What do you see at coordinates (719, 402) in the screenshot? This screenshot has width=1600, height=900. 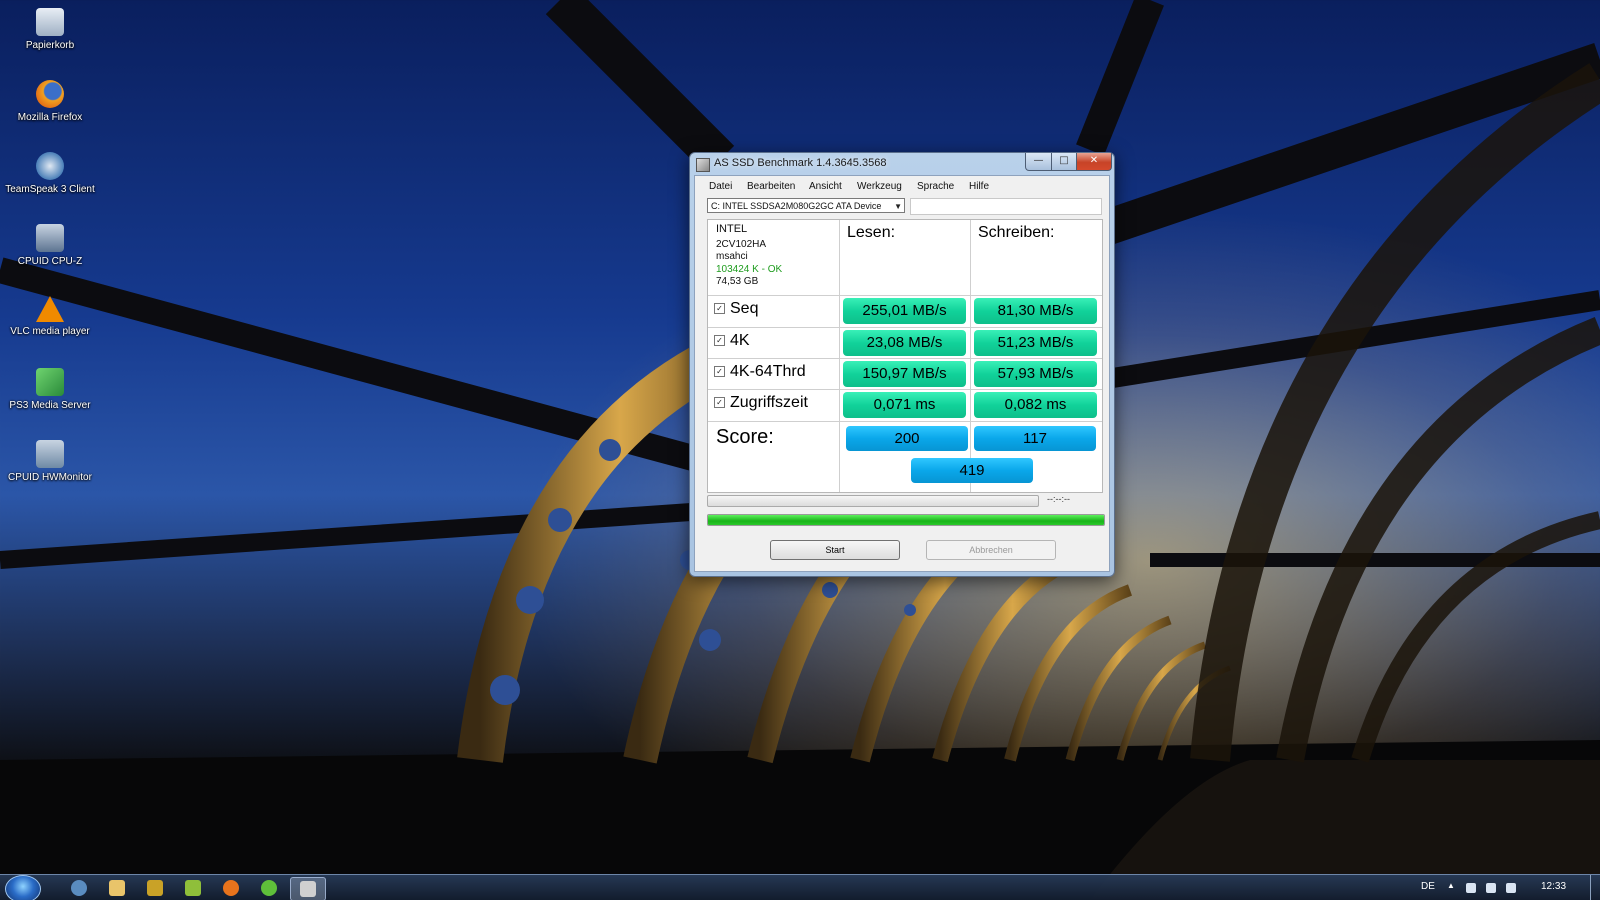 I see `access-time-checkbox: ✓` at bounding box center [719, 402].